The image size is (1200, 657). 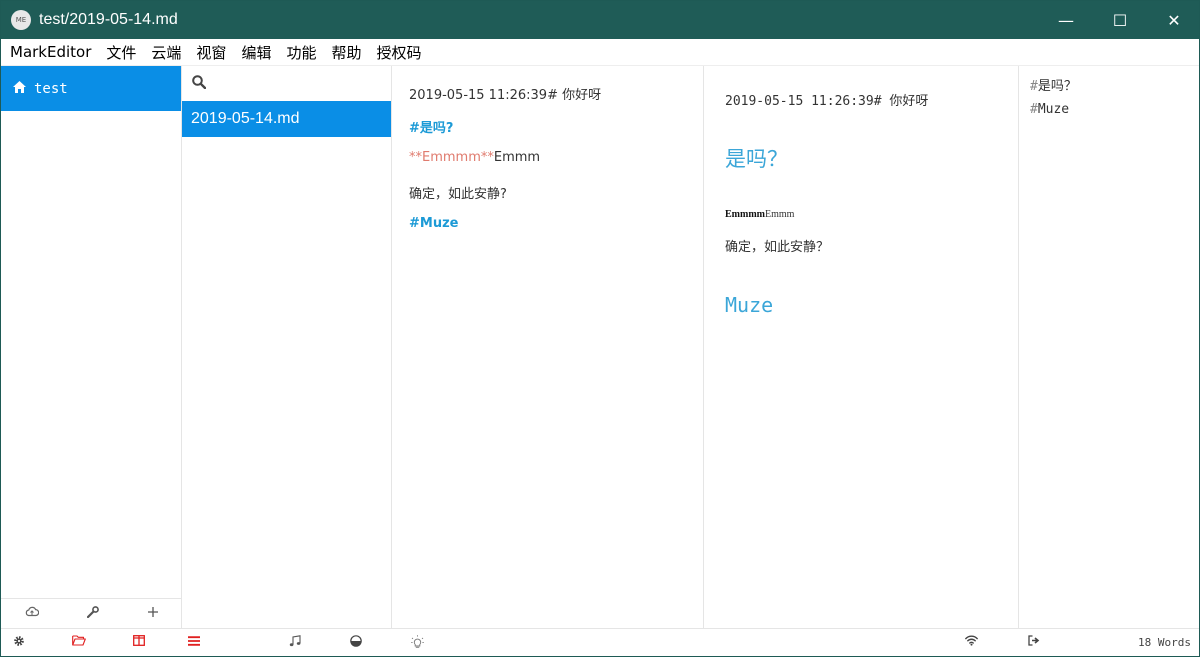 What do you see at coordinates (451, 157) in the screenshot?
I see `bold-markup: **Emmmm**` at bounding box center [451, 157].